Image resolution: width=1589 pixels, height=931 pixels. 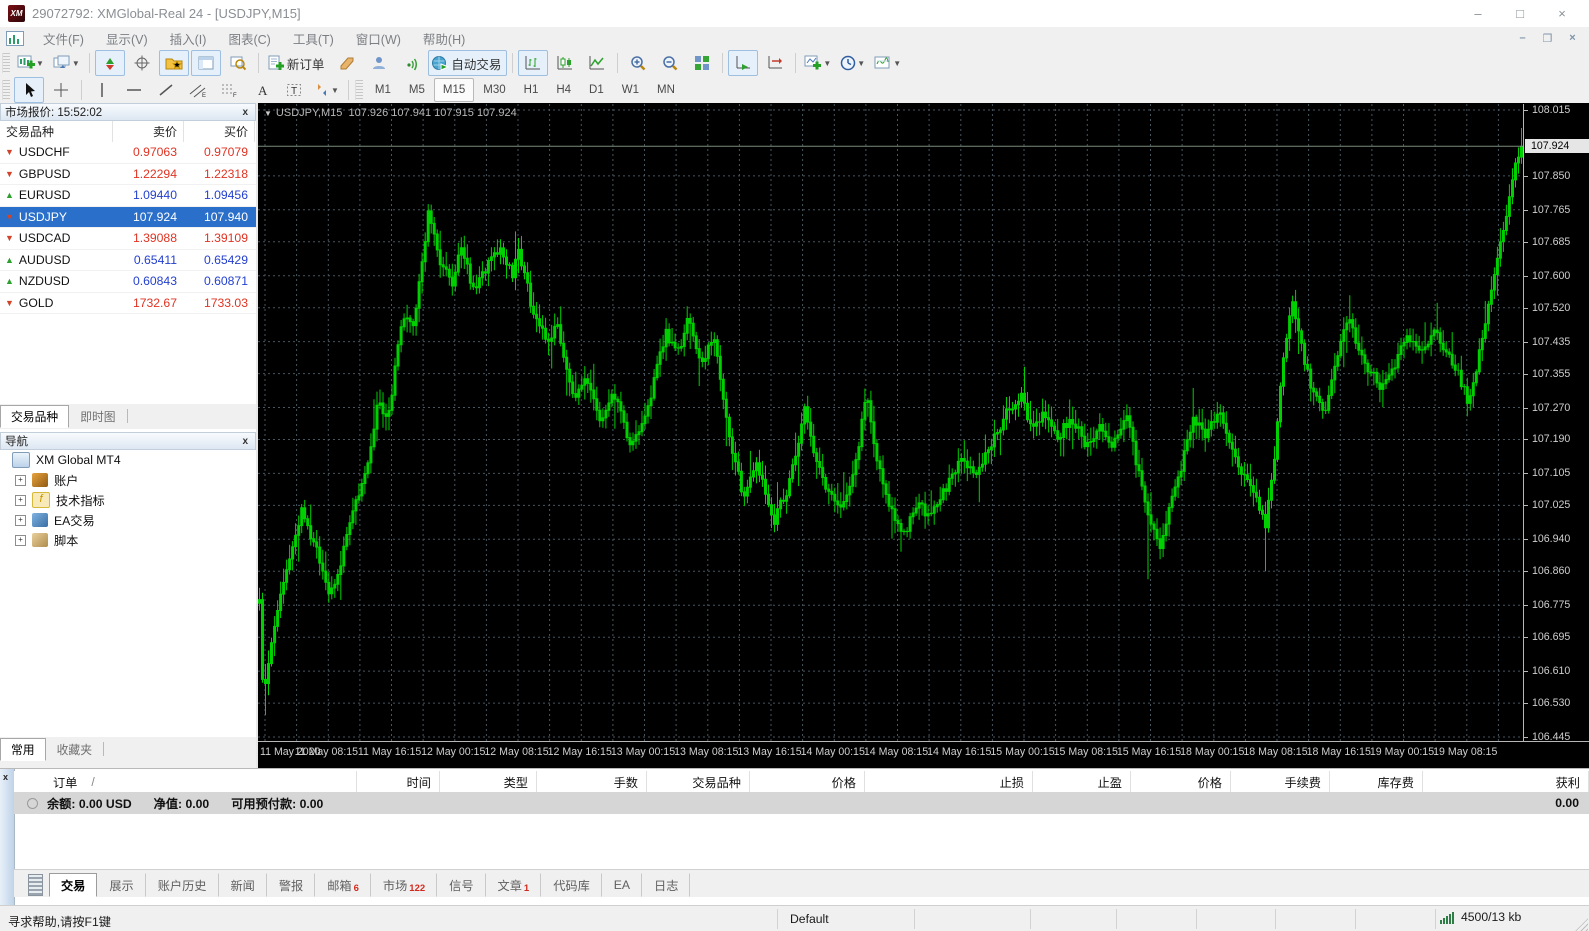 What do you see at coordinates (1082, 781) in the screenshot?
I see `orders-column-7: 止盈` at bounding box center [1082, 781].